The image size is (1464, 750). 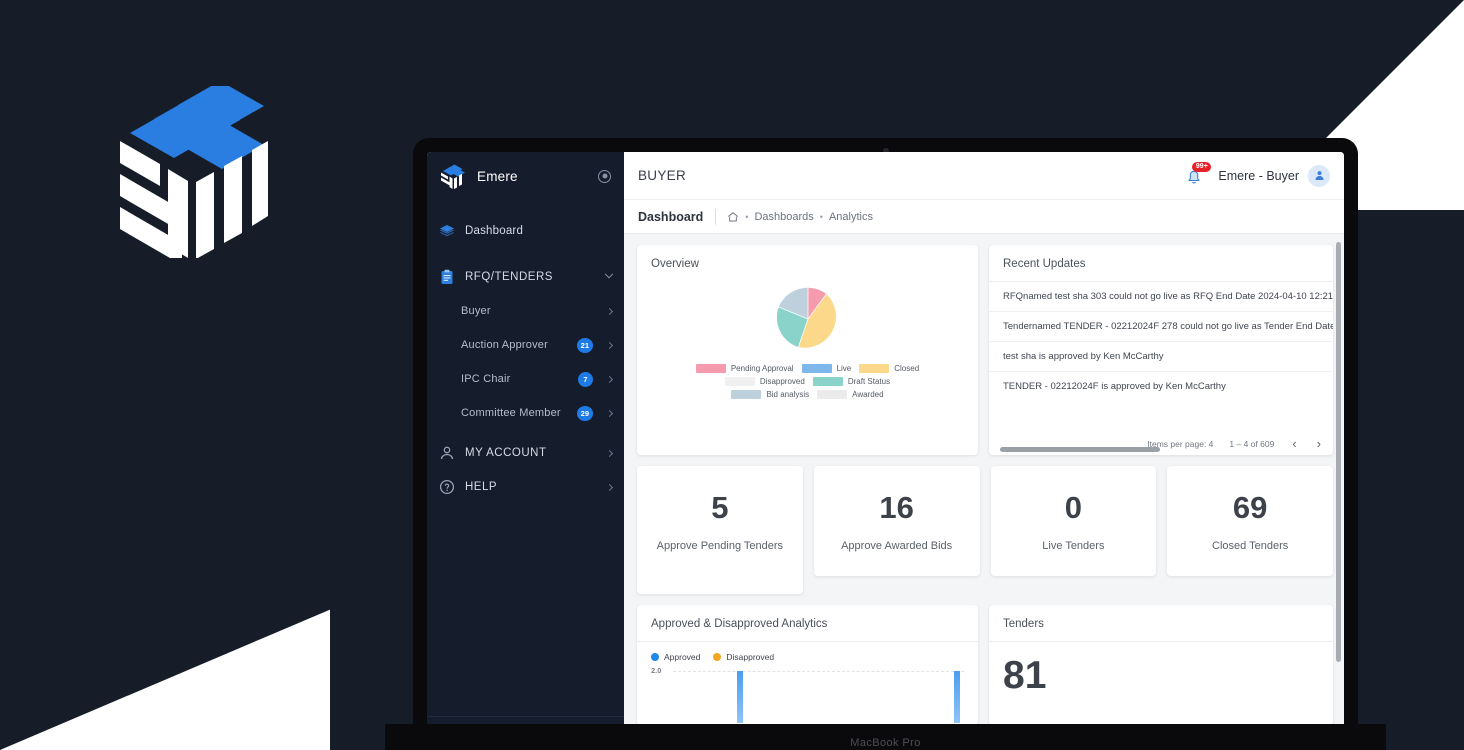 What do you see at coordinates (447, 277) in the screenshot?
I see `clipboard-icon` at bounding box center [447, 277].